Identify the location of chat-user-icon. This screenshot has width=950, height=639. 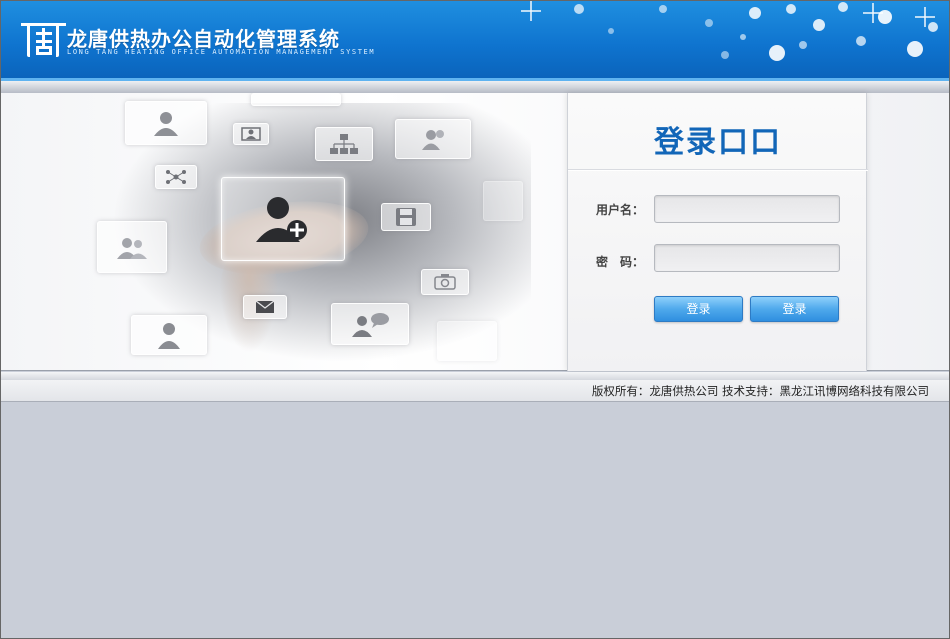
(370, 324).